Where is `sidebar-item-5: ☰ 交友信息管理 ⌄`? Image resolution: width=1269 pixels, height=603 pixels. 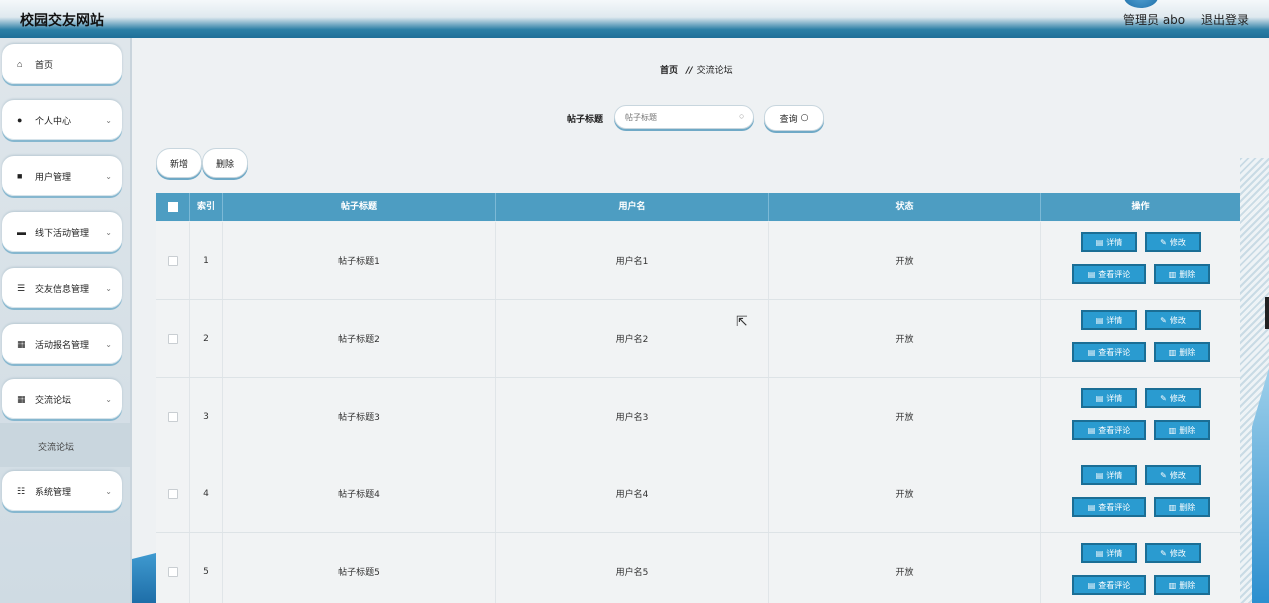
sidebar-item-5: ☰ 交友信息管理 ⌄ is located at coordinates (62, 288).